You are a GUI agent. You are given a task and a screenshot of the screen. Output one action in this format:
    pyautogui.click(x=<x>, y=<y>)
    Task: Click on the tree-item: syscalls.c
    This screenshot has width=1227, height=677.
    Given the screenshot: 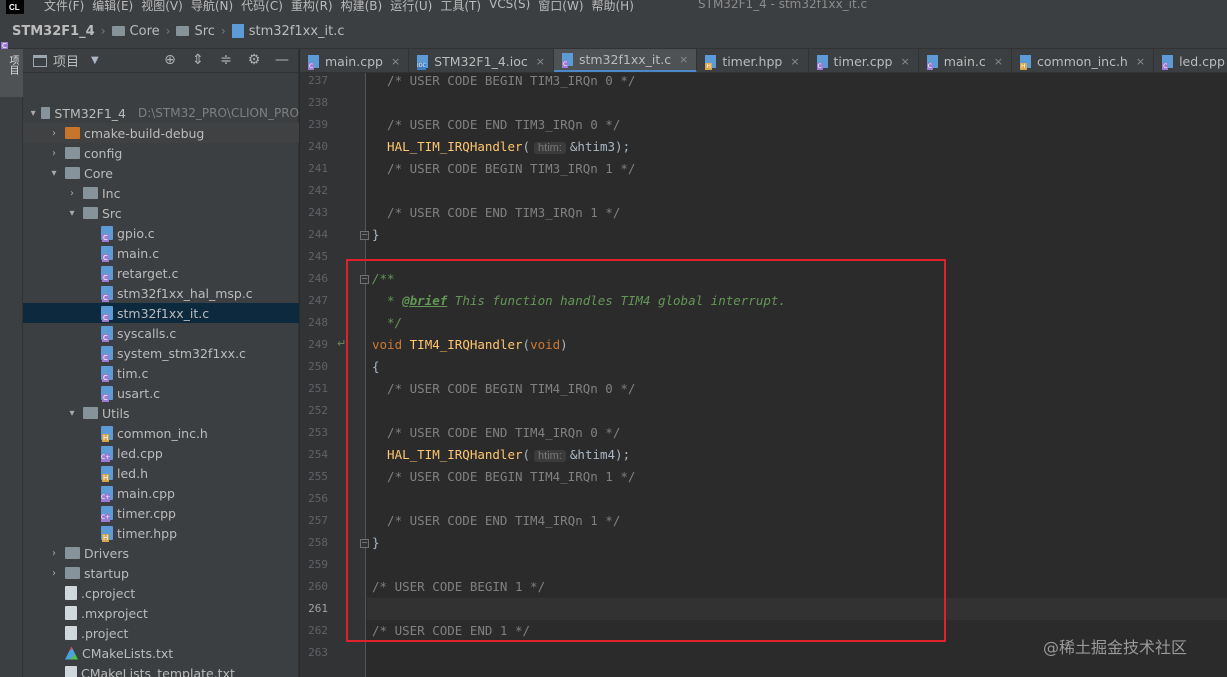 What is the action you would take?
    pyautogui.click(x=161, y=333)
    